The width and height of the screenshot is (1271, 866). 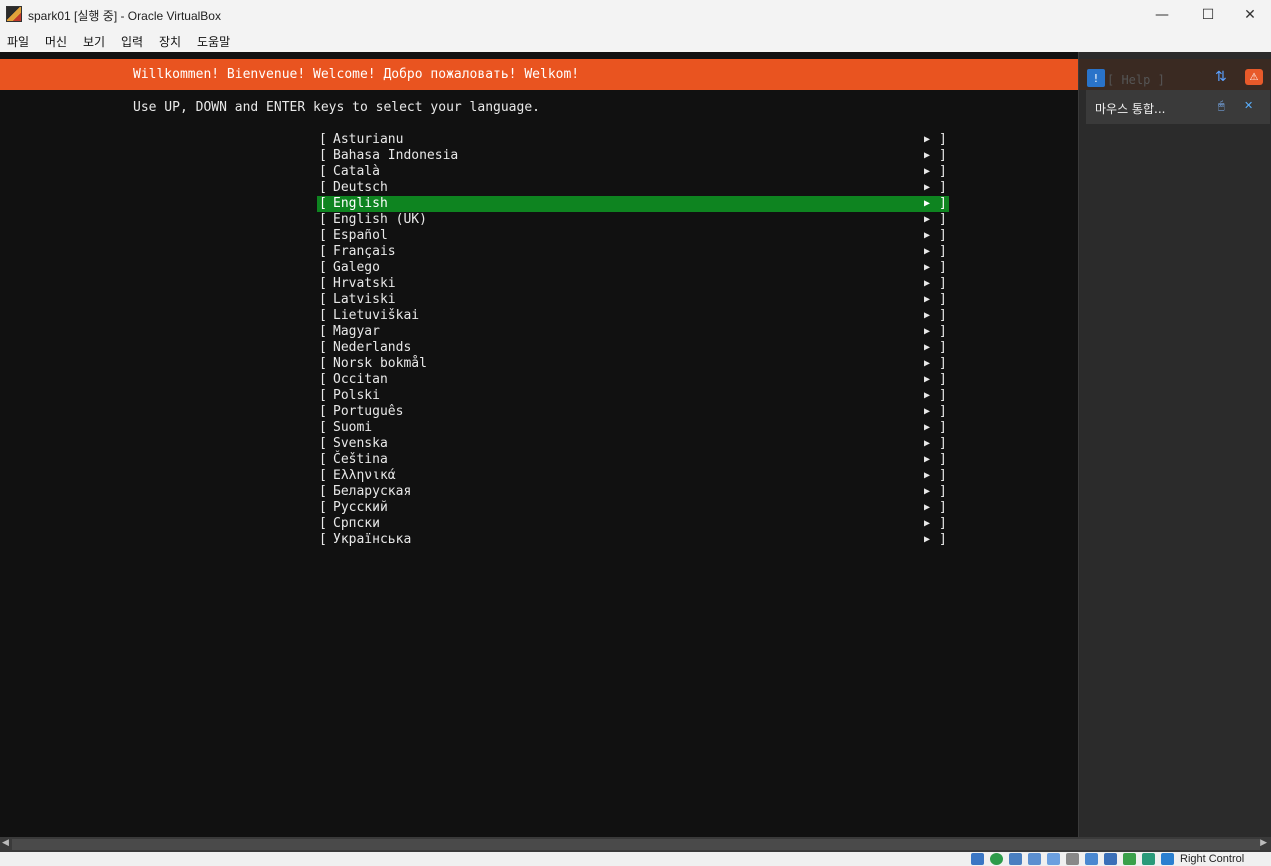 I want to click on language-option: [Suomi ▶], so click(x=633, y=428).